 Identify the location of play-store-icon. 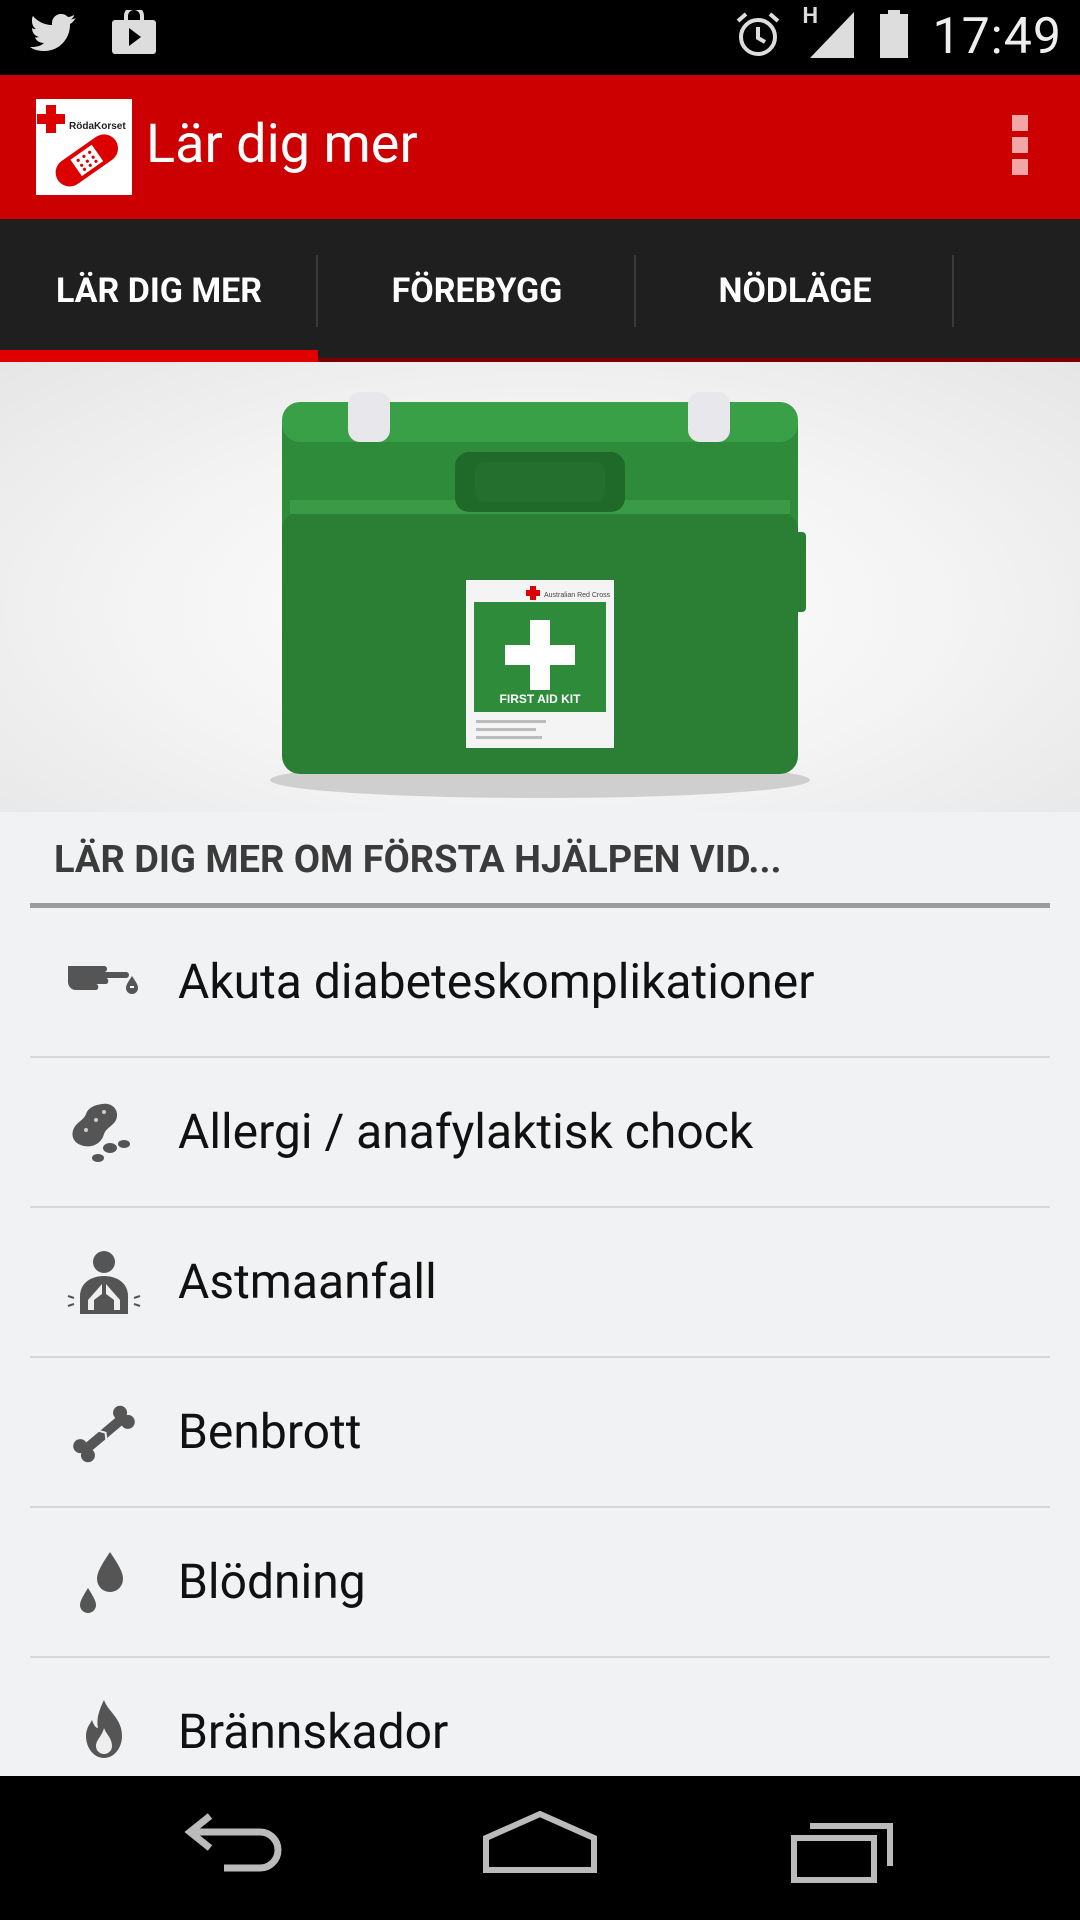
(134, 33).